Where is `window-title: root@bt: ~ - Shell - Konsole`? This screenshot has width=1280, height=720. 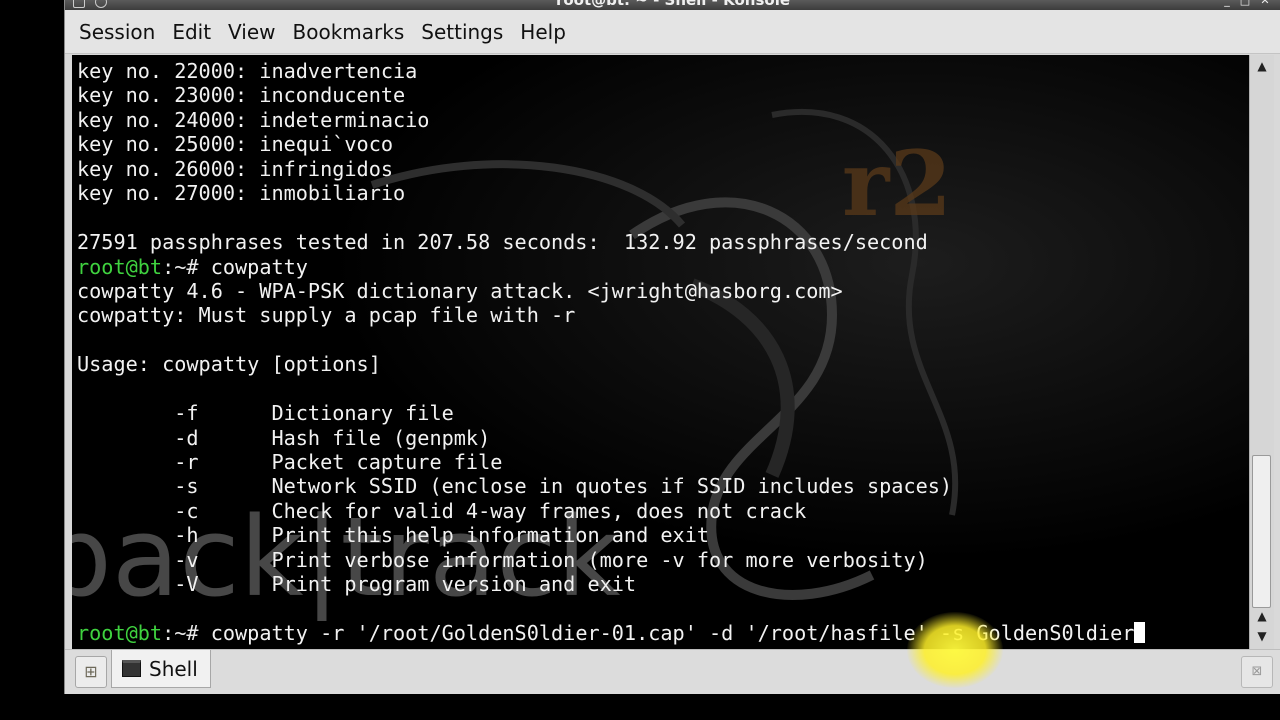
window-title: root@bt: ~ - Shell - Konsole is located at coordinates (673, 4).